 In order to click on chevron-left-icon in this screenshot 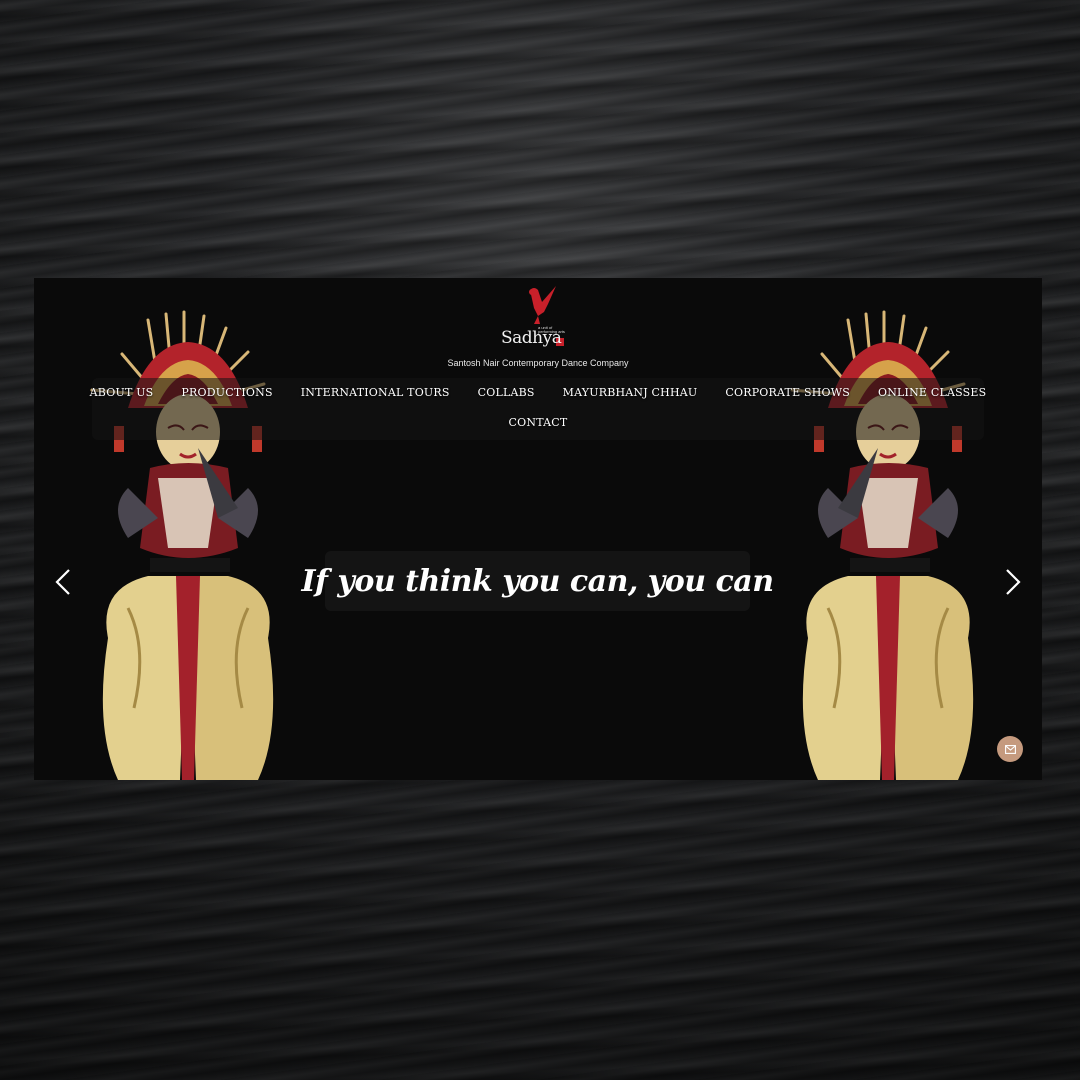, I will do `click(62, 582)`.